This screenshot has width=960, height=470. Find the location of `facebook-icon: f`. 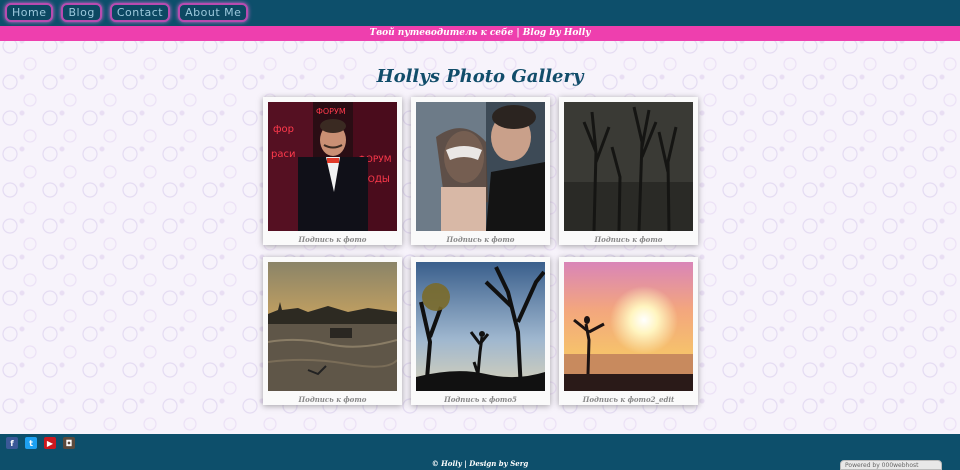

facebook-icon: f is located at coordinates (12, 443).